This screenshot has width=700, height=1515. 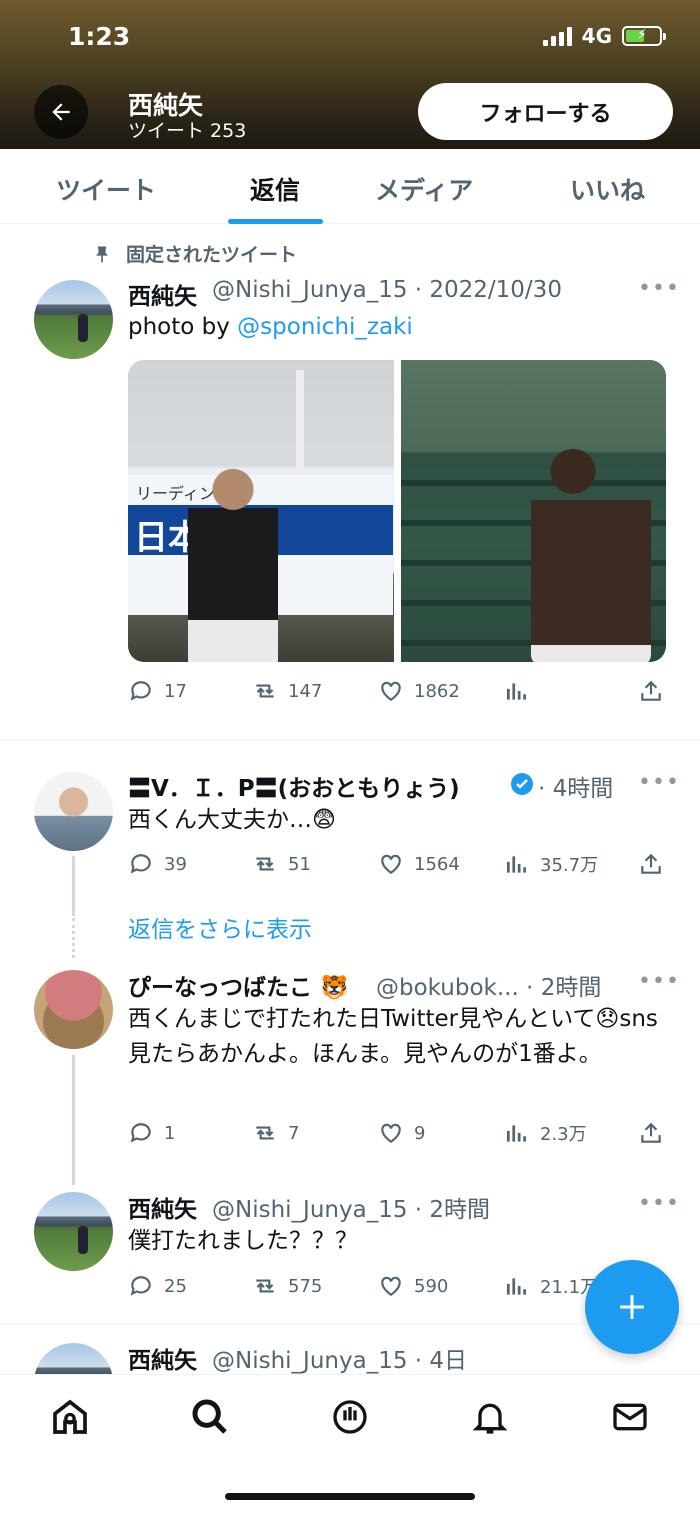 I want to click on home-indicator, so click(x=350, y=1496).